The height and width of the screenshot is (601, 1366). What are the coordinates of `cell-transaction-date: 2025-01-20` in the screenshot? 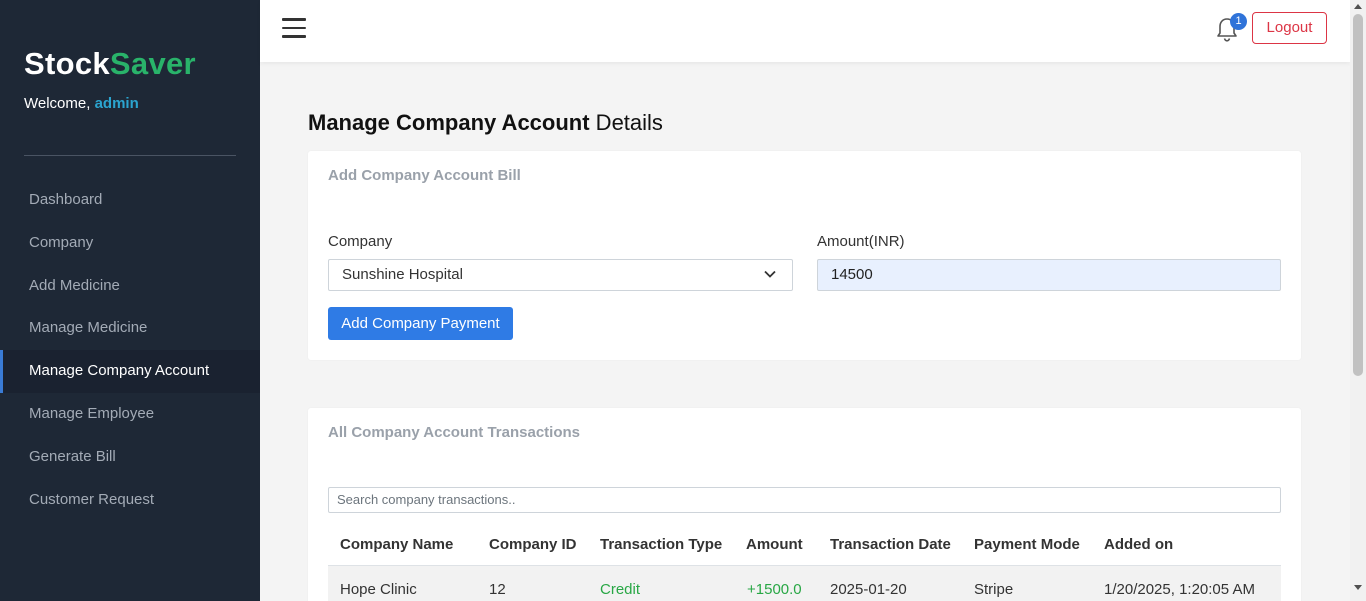 It's located at (868, 589).